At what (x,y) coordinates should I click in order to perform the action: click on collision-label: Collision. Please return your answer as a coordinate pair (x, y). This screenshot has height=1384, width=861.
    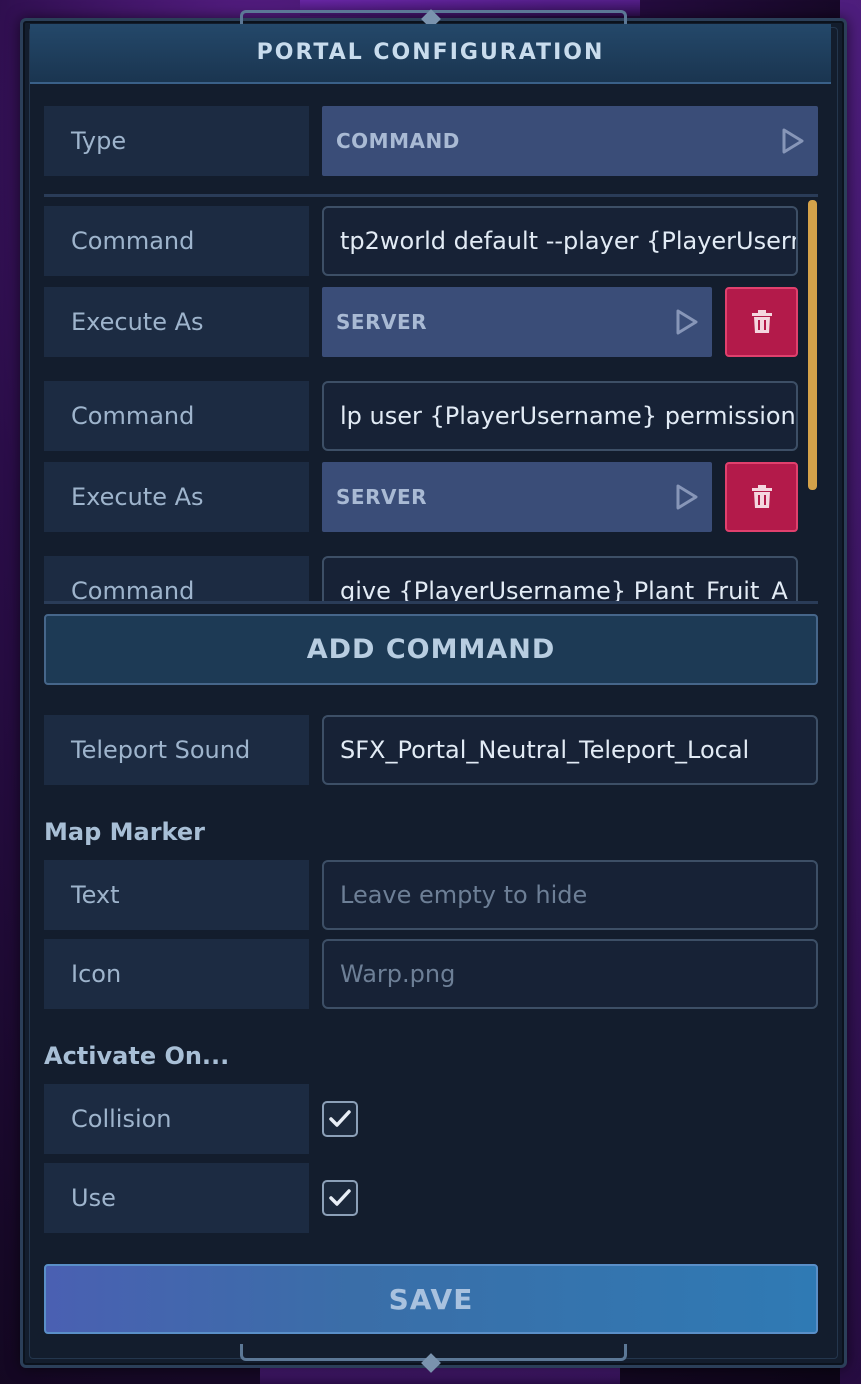
    Looking at the image, I should click on (176, 1119).